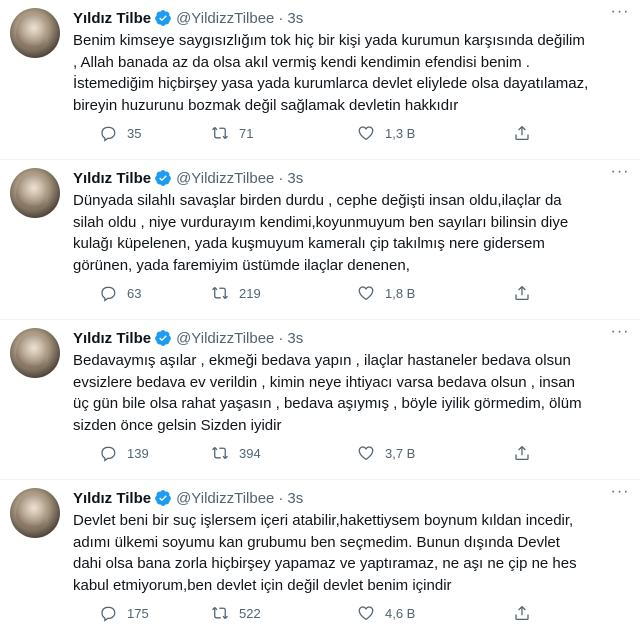  I want to click on like-button: 3,7 B, so click(386, 453).